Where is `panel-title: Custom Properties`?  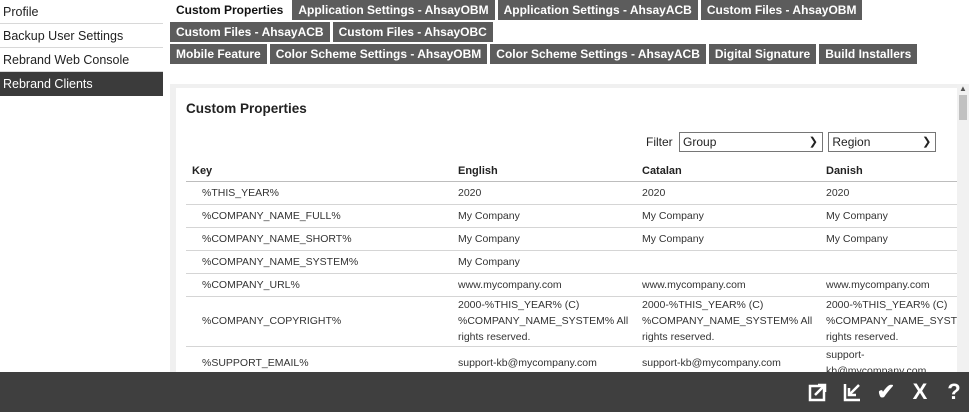
panel-title: Custom Properties is located at coordinates (246, 108).